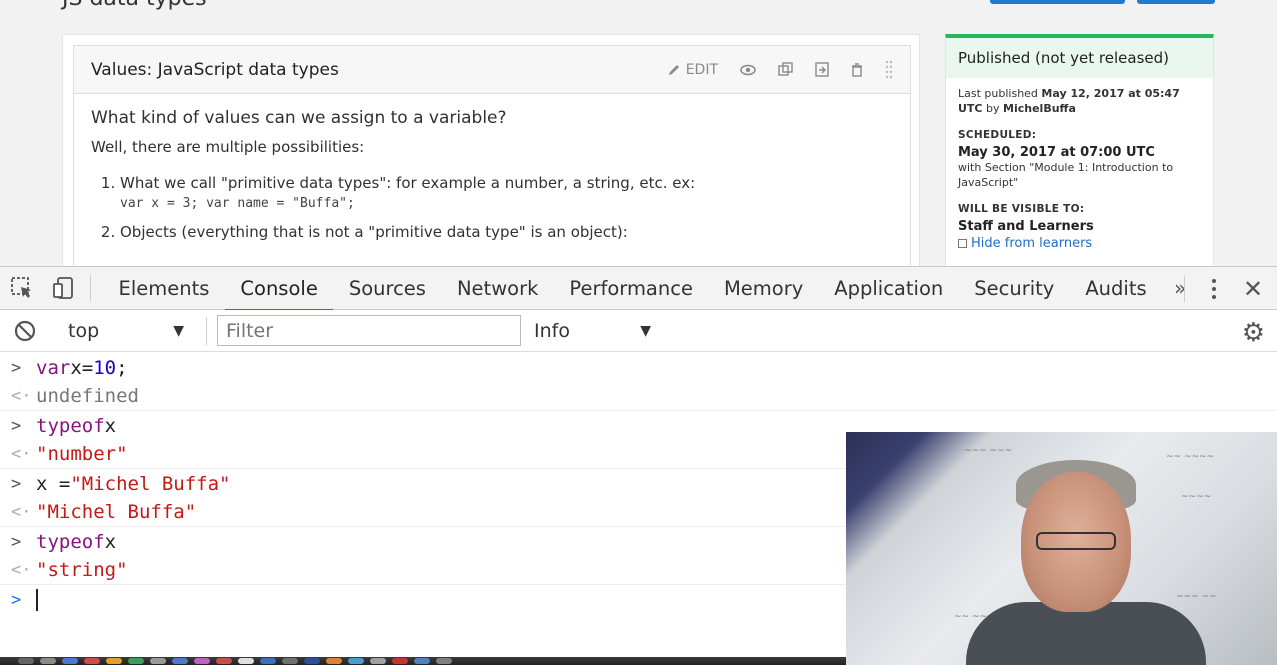  I want to click on log-level-value: Info, so click(552, 330).